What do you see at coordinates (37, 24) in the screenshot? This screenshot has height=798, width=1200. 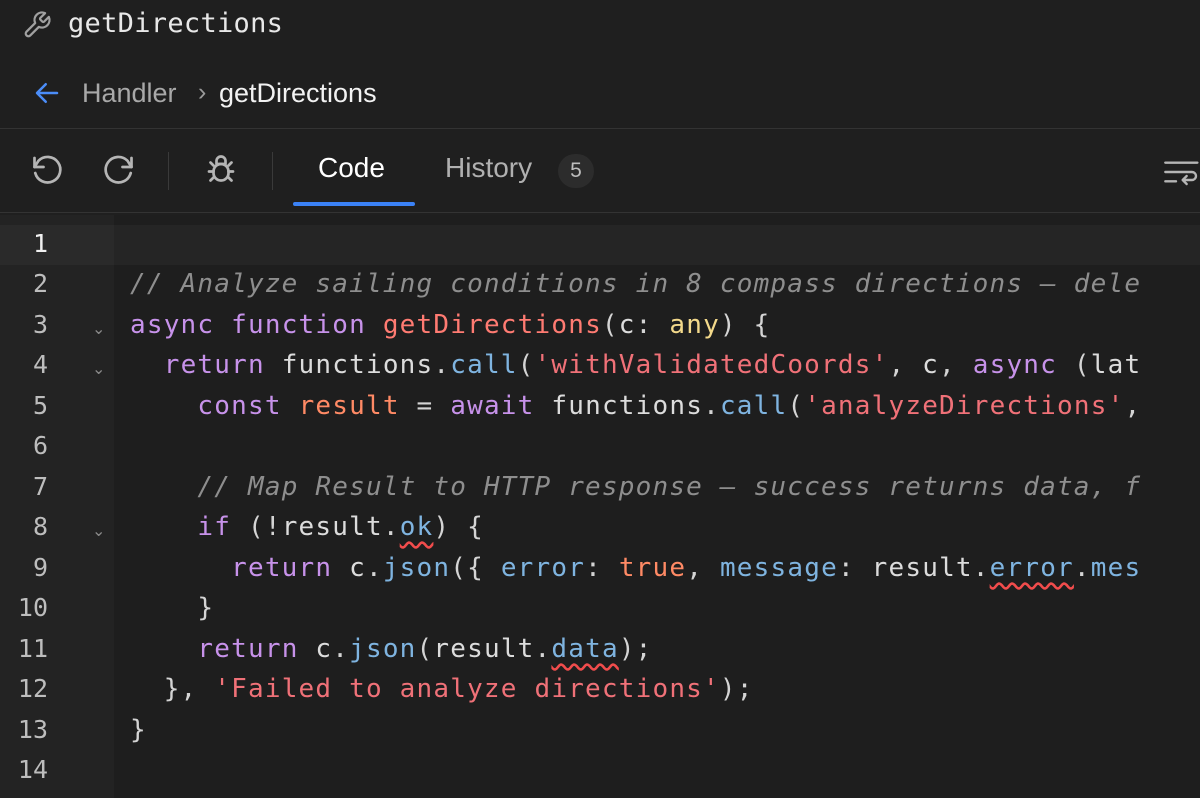 I see `wrench-icon` at bounding box center [37, 24].